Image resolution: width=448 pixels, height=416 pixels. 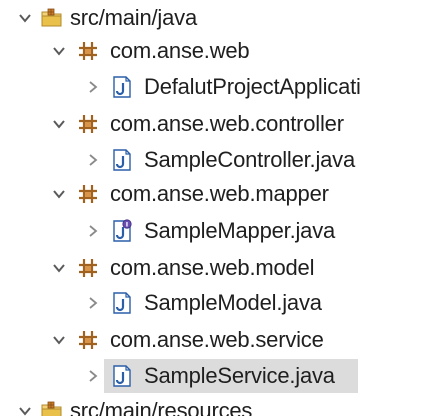 I want to click on tree-item-label: com.anse.web.model, so click(x=212, y=267).